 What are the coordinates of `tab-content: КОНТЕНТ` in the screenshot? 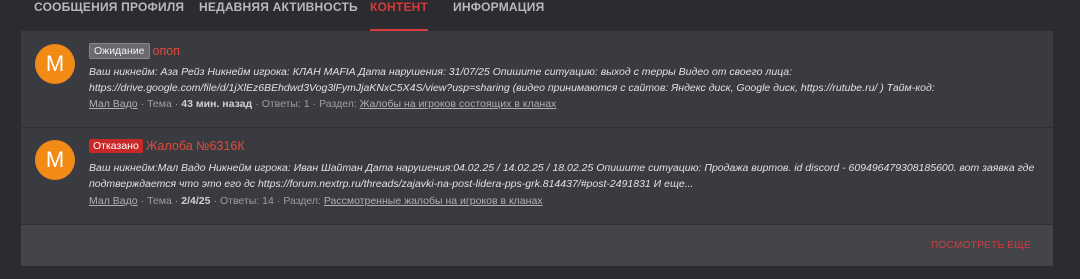 It's located at (399, 15).